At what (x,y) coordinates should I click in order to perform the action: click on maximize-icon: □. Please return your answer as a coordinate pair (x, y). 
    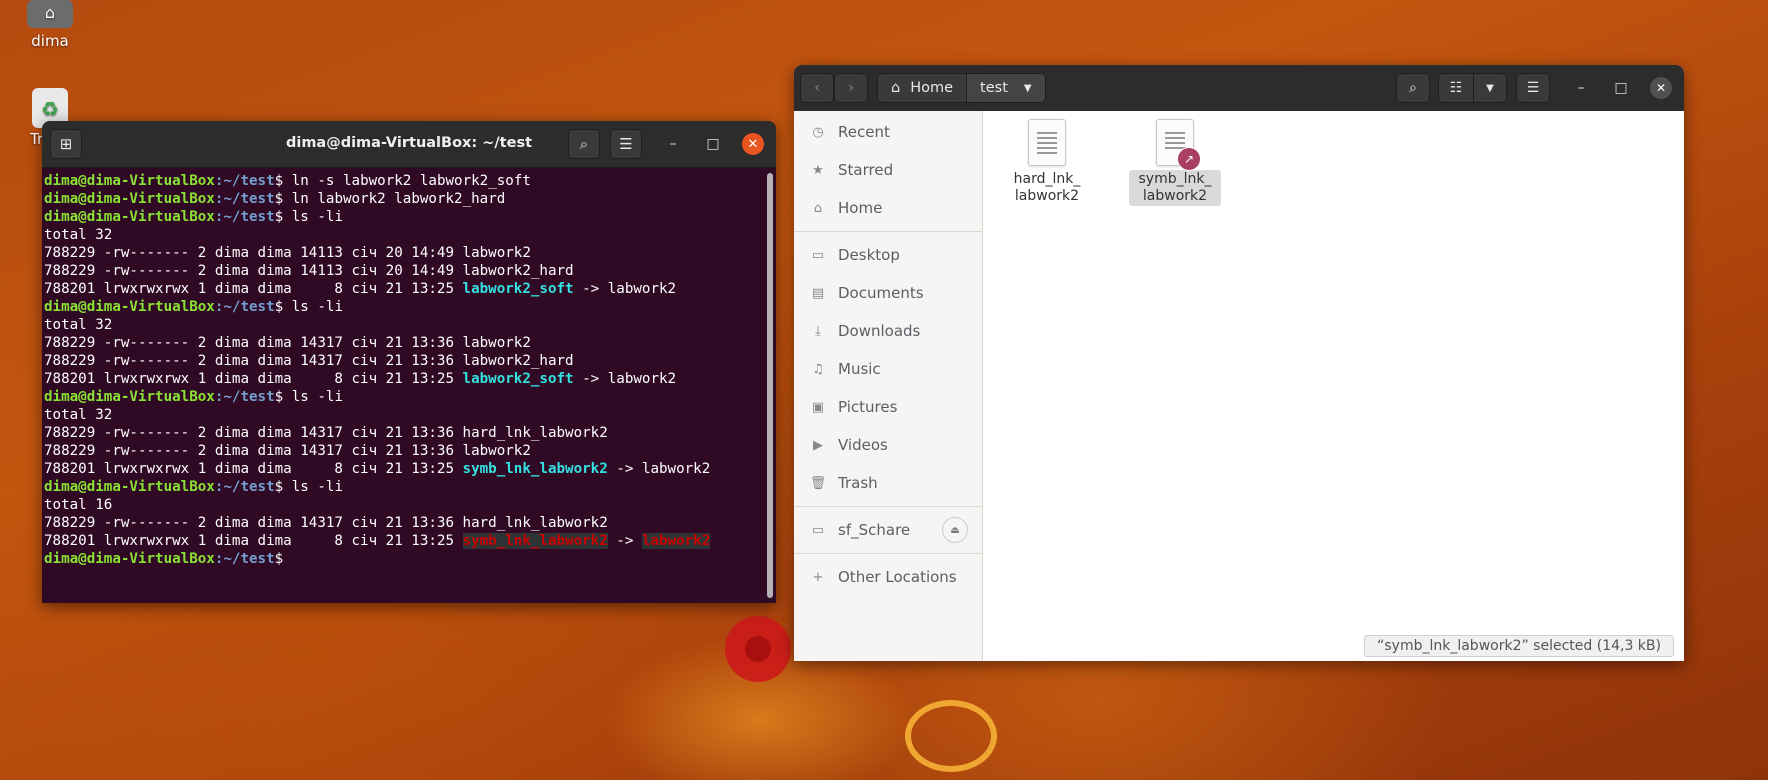
    Looking at the image, I should click on (713, 144).